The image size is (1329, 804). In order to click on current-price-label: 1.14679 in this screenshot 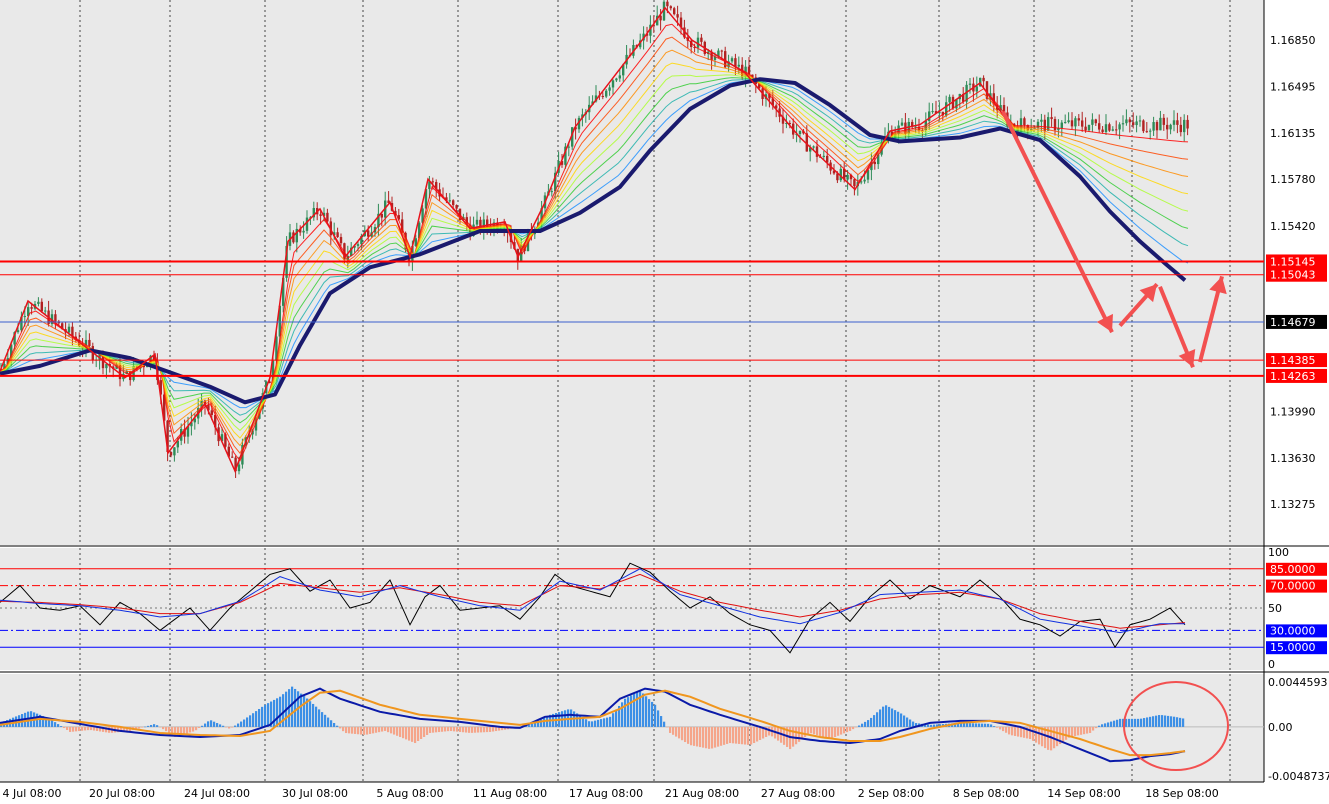, I will do `click(1293, 322)`.